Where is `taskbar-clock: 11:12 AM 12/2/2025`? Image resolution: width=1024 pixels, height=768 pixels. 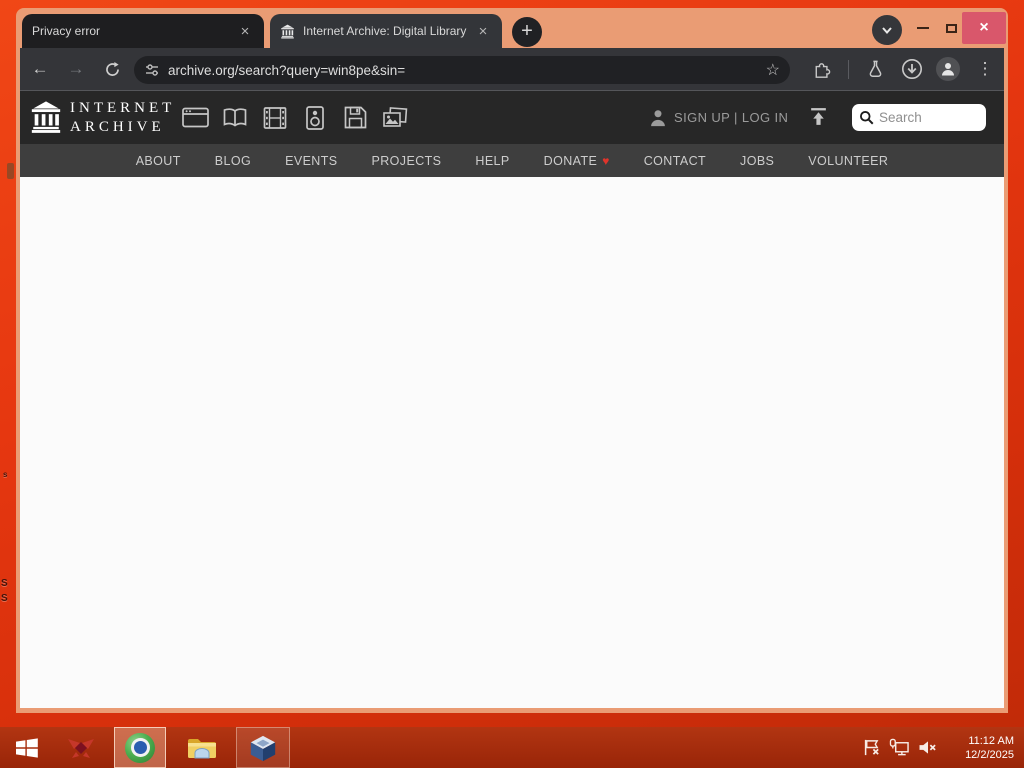
taskbar-clock: 11:12 AM 12/2/2025 is located at coordinates (989, 748).